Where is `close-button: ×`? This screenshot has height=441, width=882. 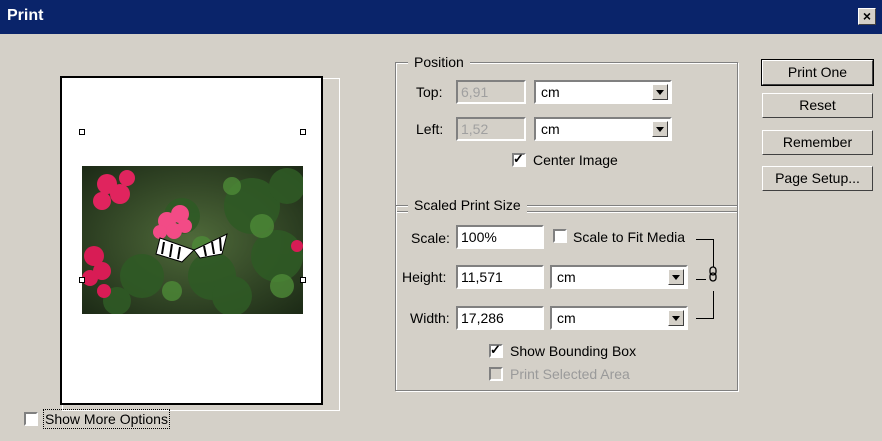
close-button: × is located at coordinates (867, 16).